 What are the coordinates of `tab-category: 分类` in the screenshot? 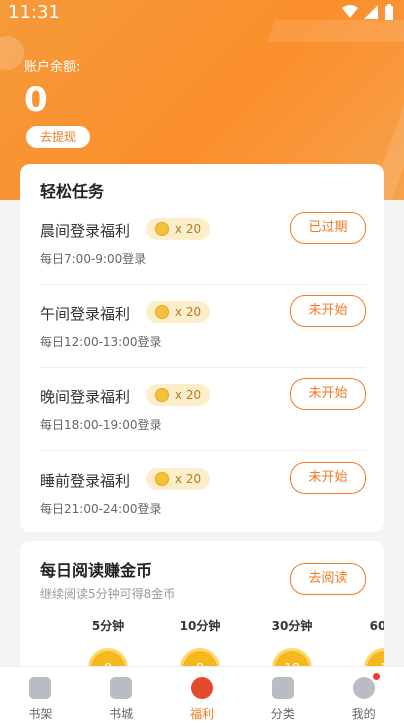 It's located at (283, 695).